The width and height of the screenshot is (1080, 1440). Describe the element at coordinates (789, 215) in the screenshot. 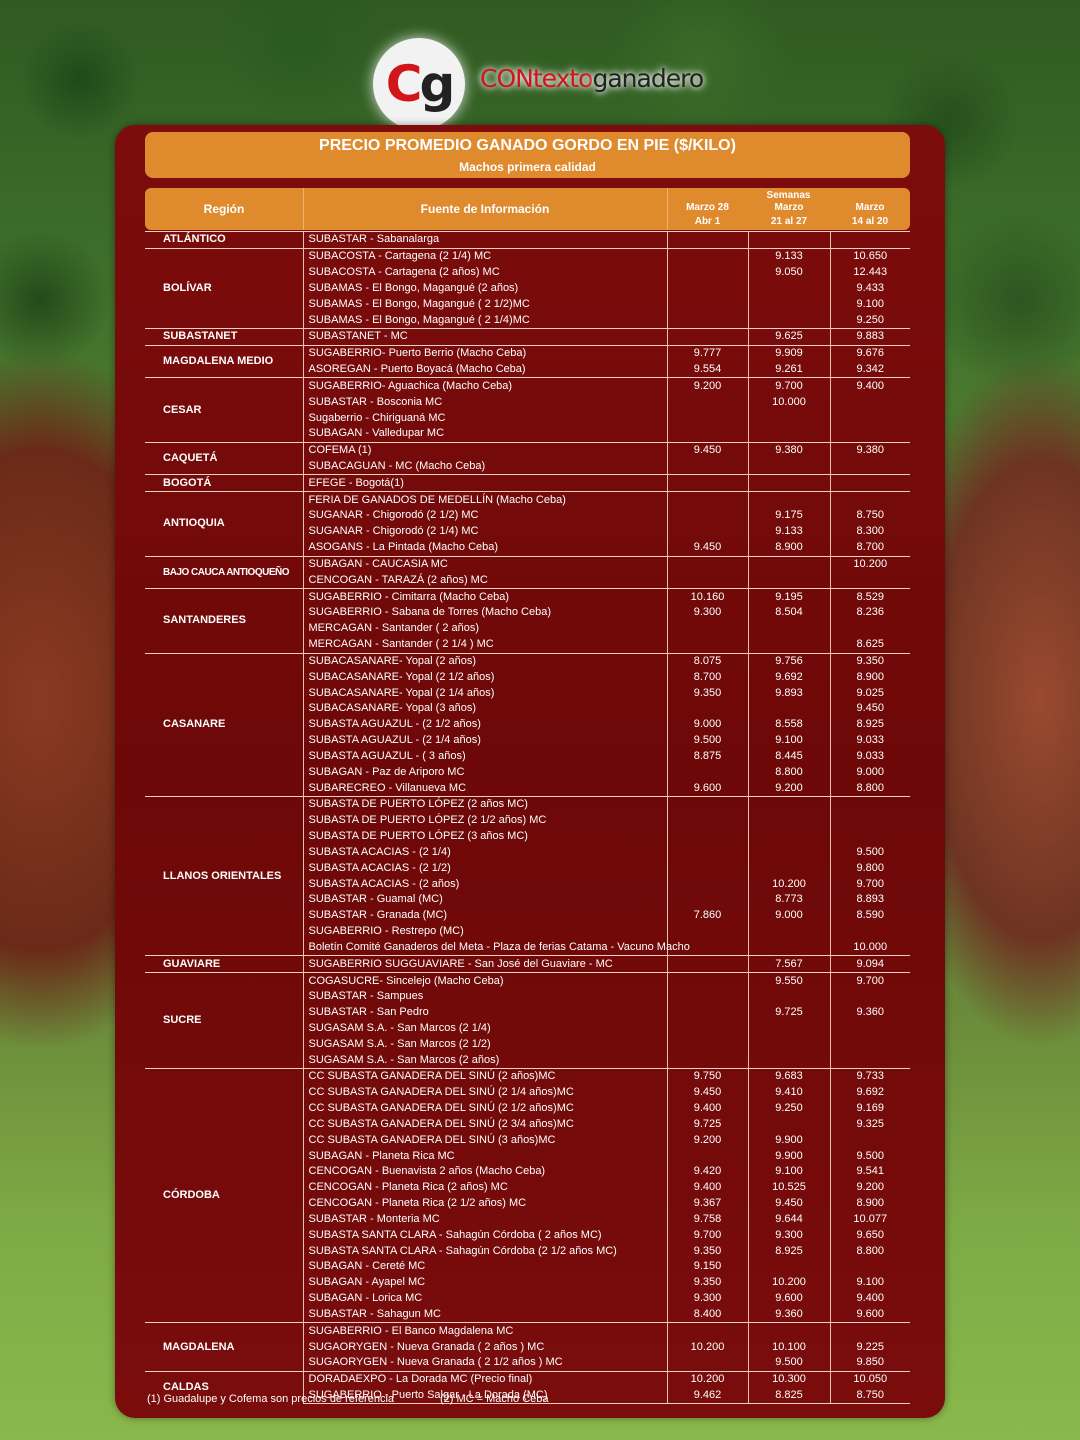

I see `header-week-2: Marzo 21 al 27` at that location.